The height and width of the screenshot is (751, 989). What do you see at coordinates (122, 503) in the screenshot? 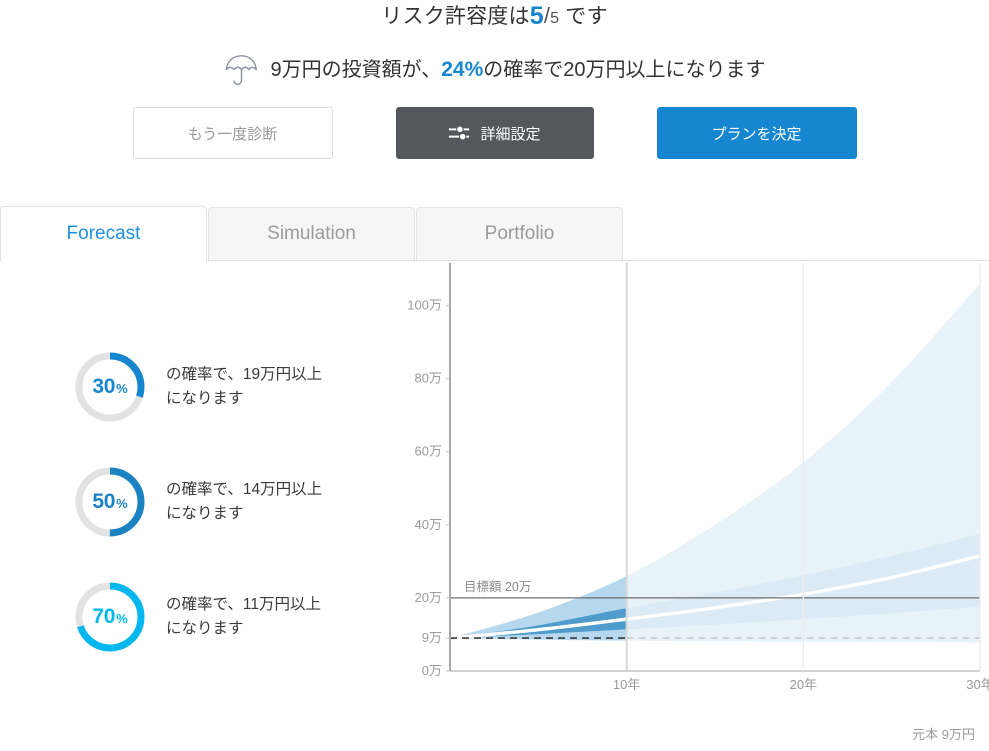
I see `gauge-percent-symbol-50: %` at bounding box center [122, 503].